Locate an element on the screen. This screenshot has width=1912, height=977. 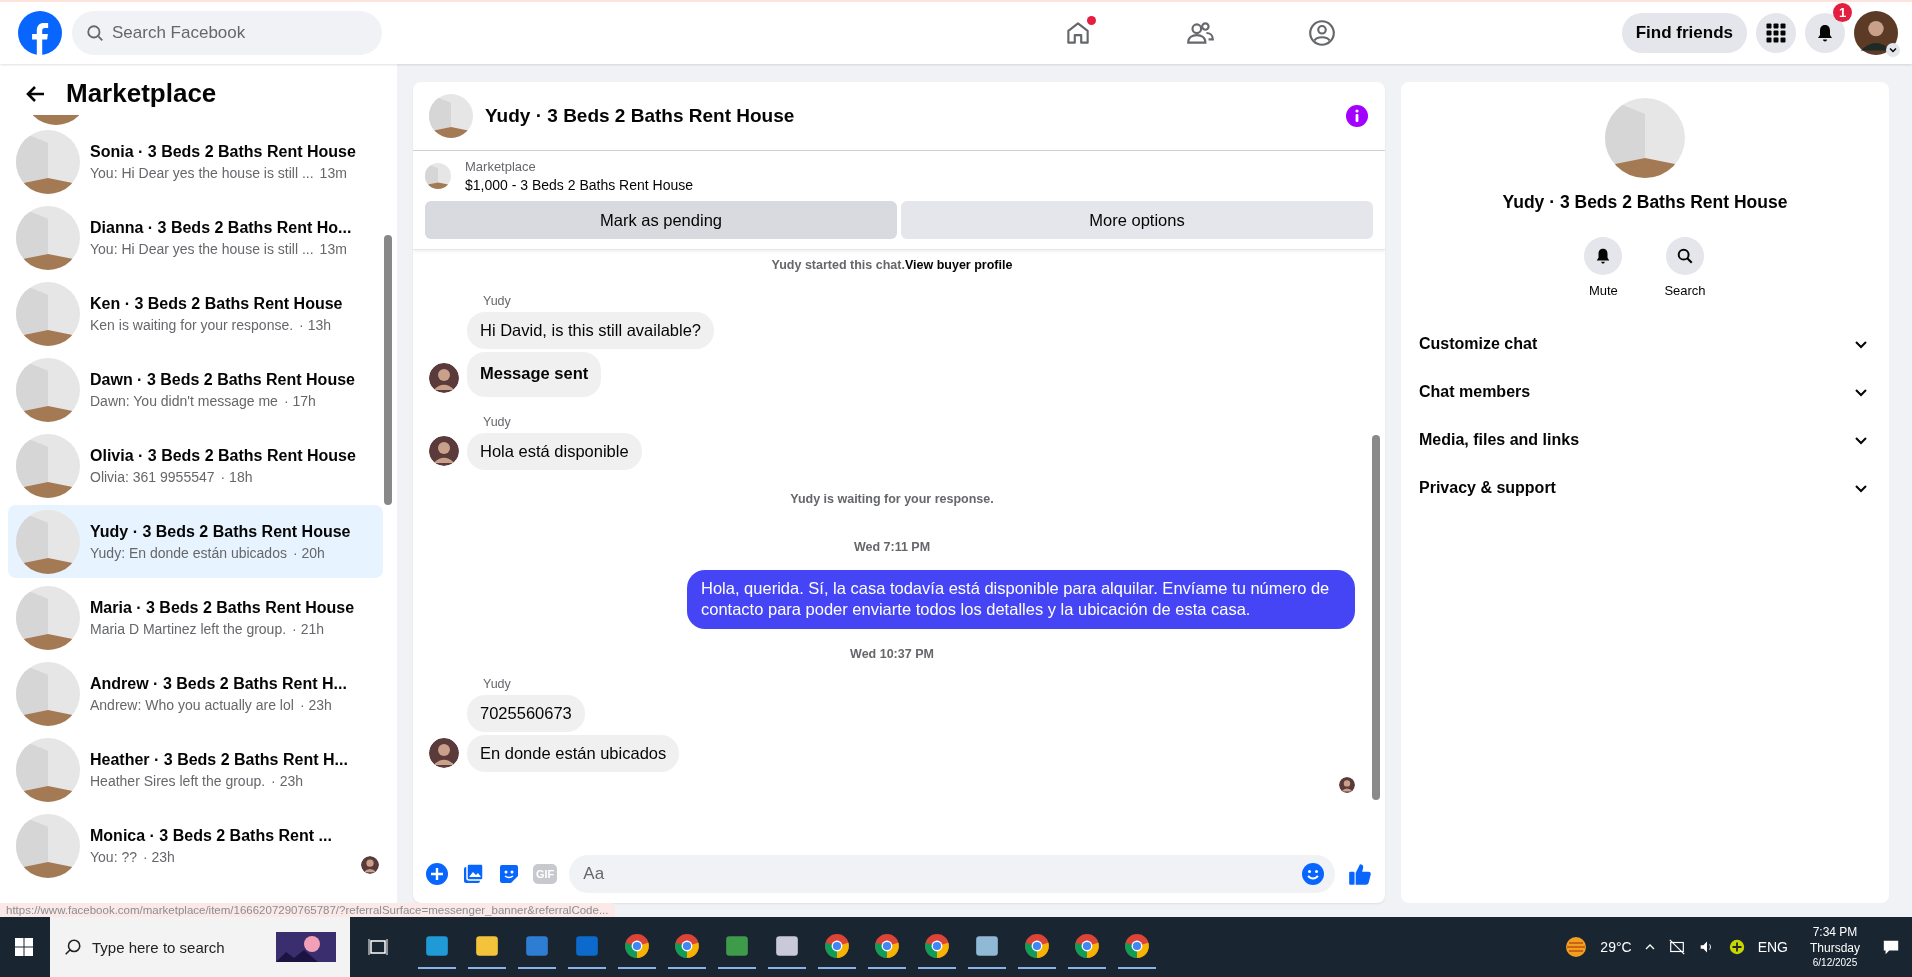
weather-icon is located at coordinates (1576, 947).